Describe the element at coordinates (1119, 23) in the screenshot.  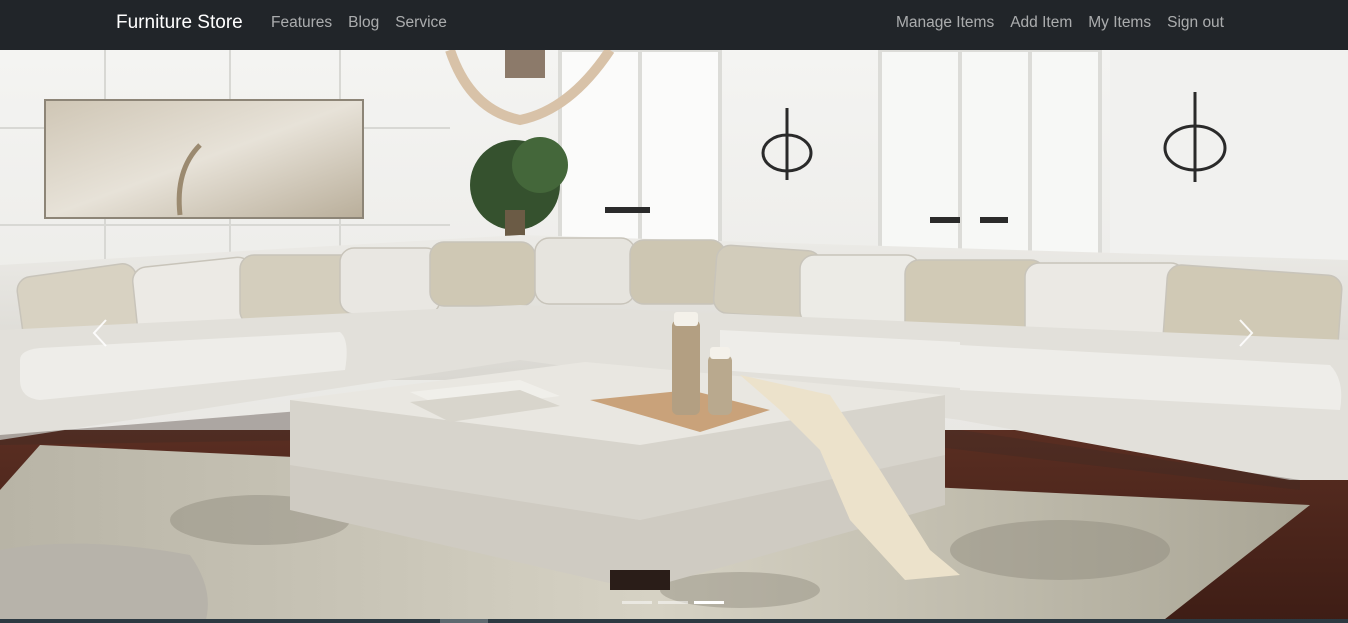
I see `nav-link-my-items: My Items` at that location.